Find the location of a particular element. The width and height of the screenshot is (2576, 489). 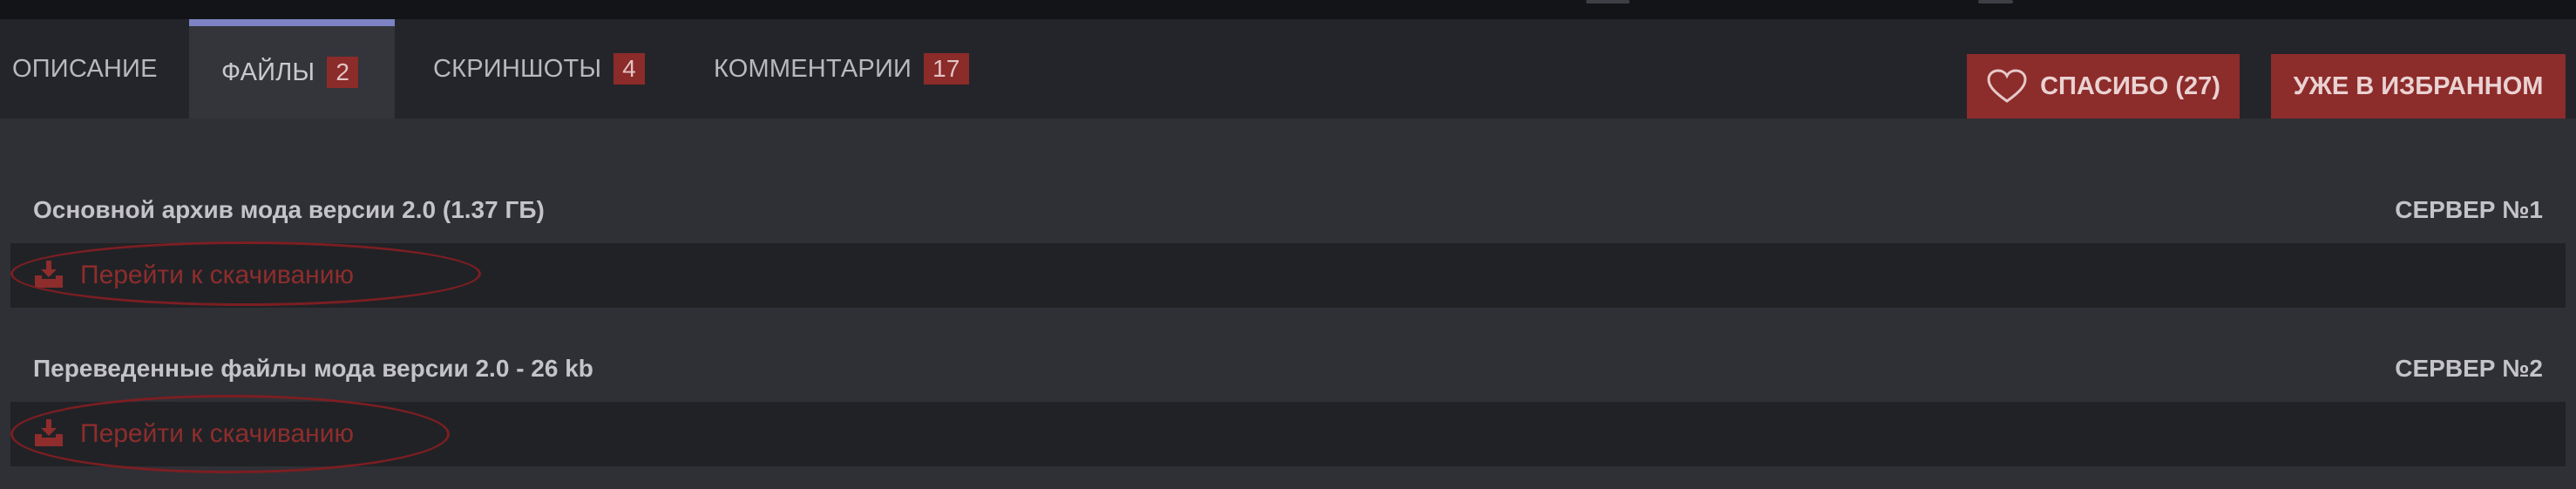

tab-label: ОПИСАНИЕ is located at coordinates (85, 69).